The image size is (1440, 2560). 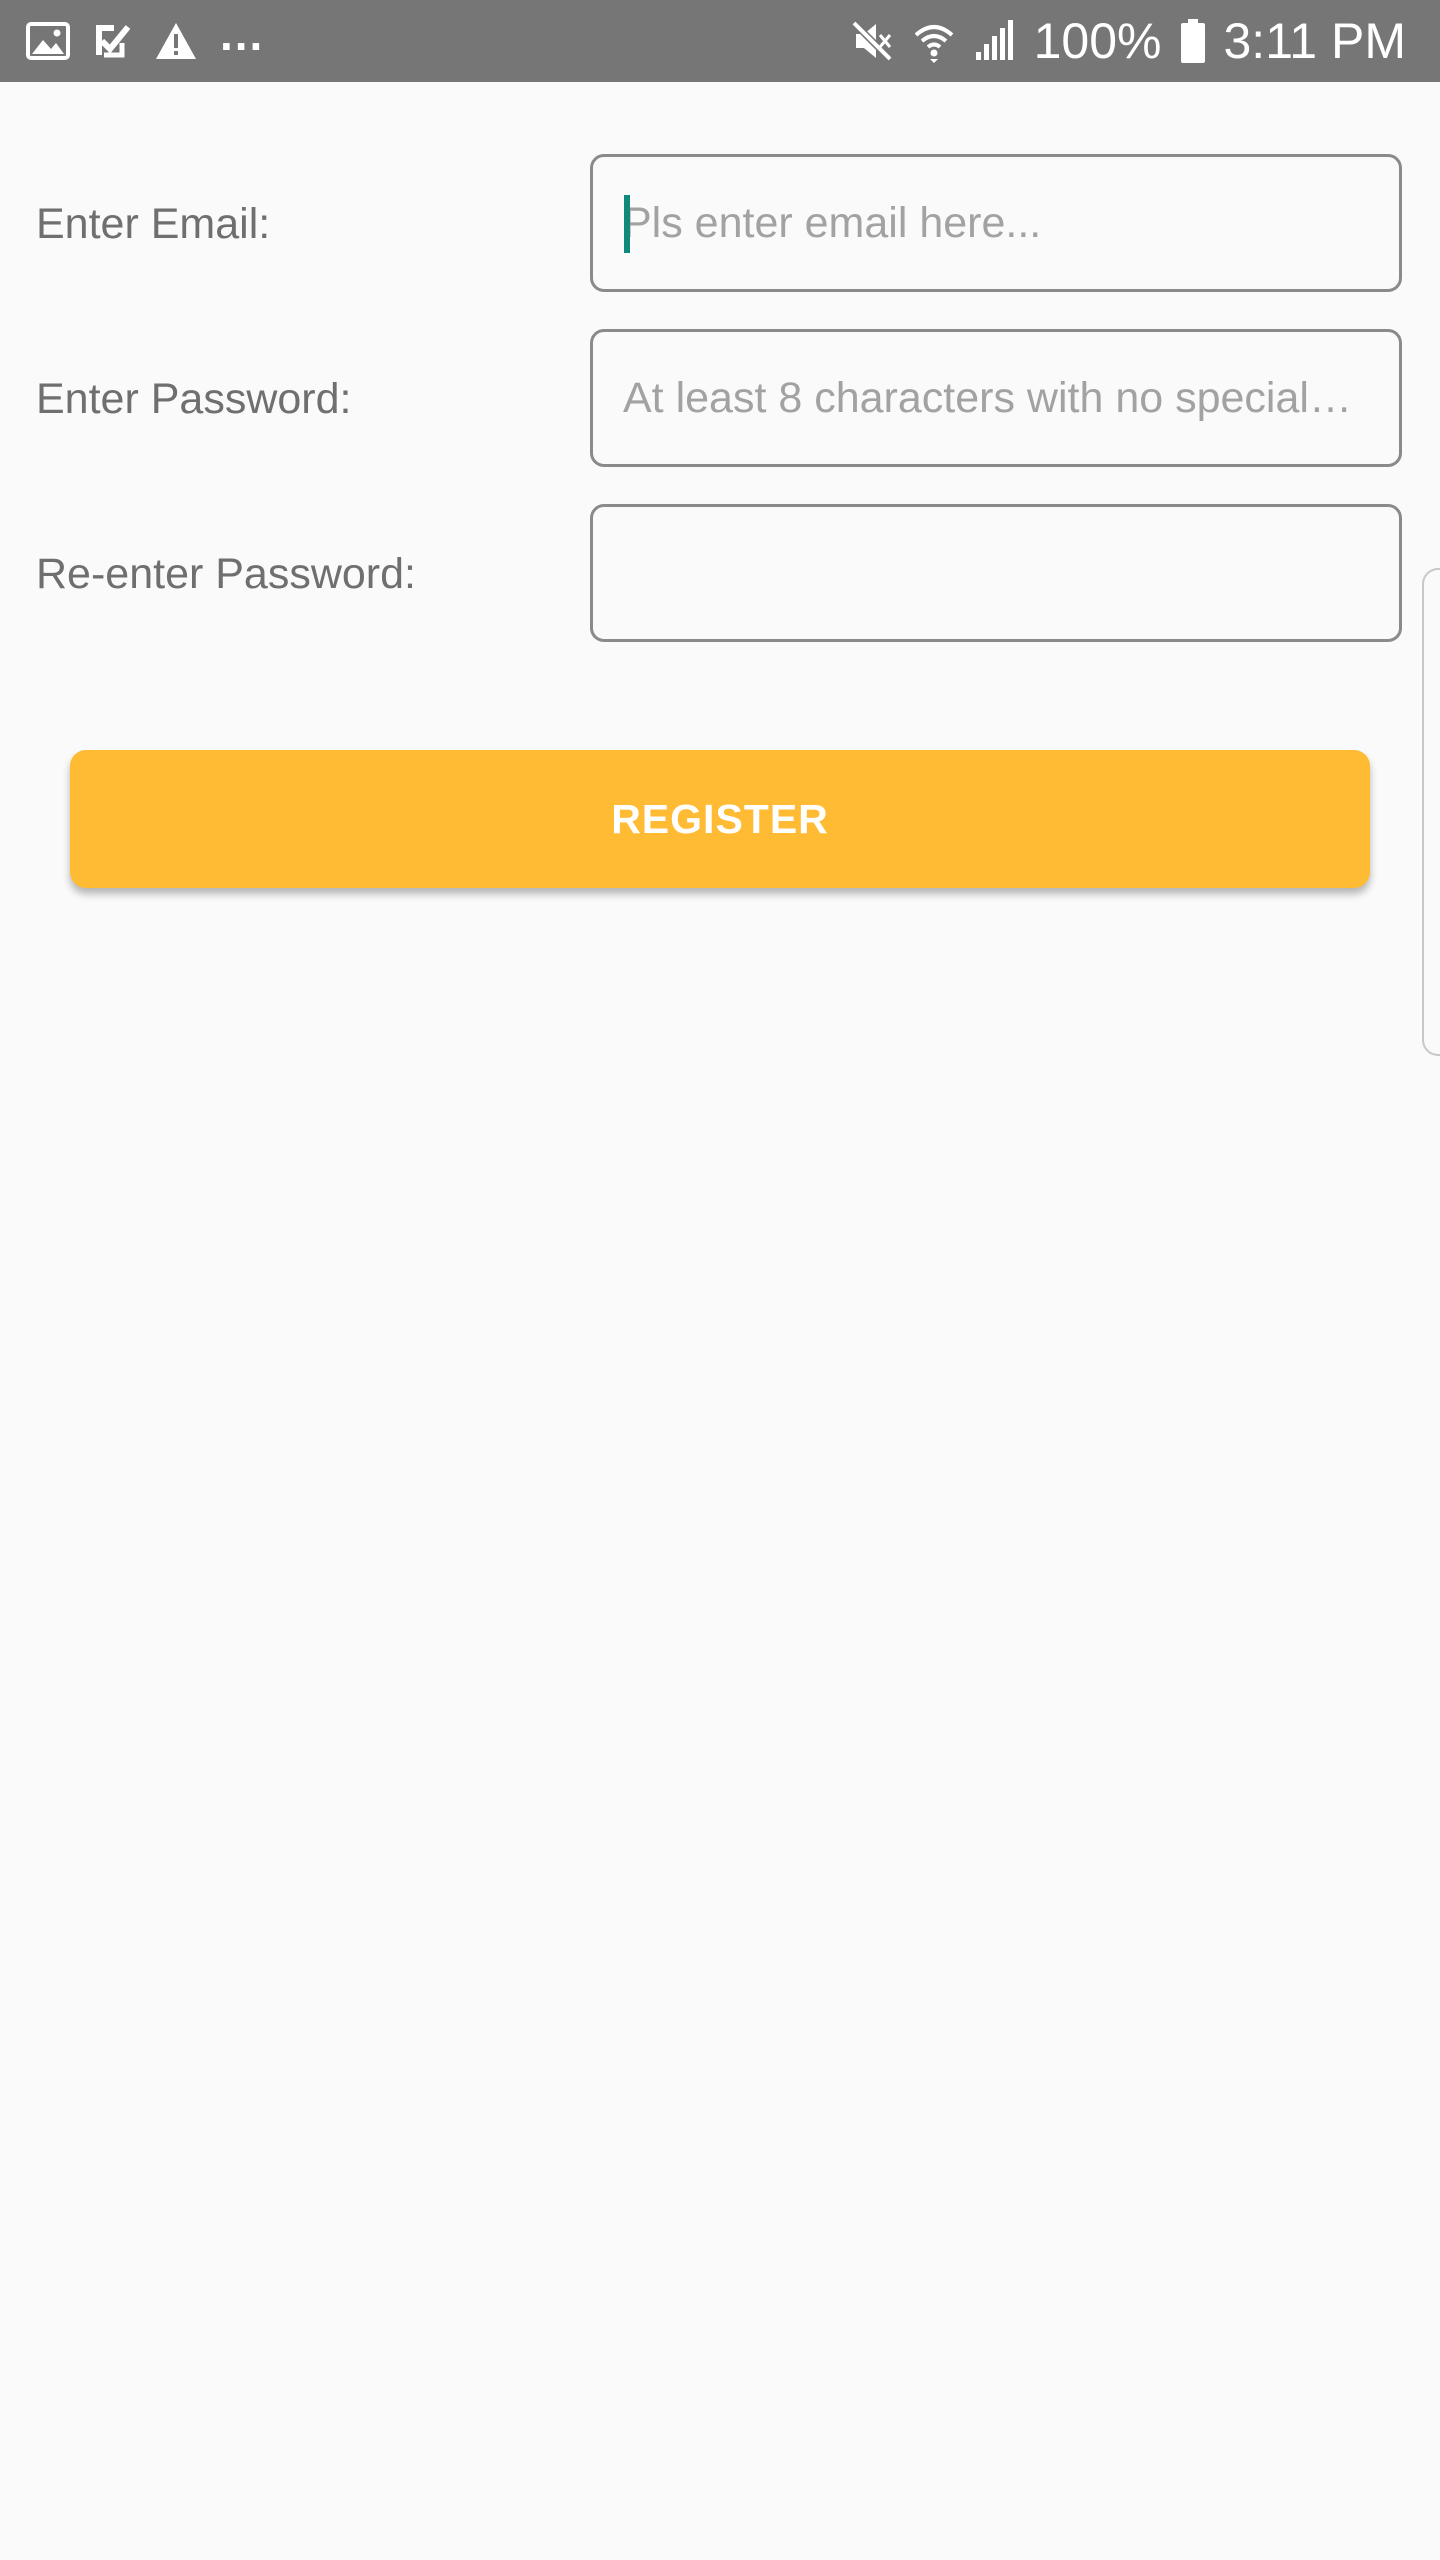 What do you see at coordinates (993, 223) in the screenshot?
I see `email-input` at bounding box center [993, 223].